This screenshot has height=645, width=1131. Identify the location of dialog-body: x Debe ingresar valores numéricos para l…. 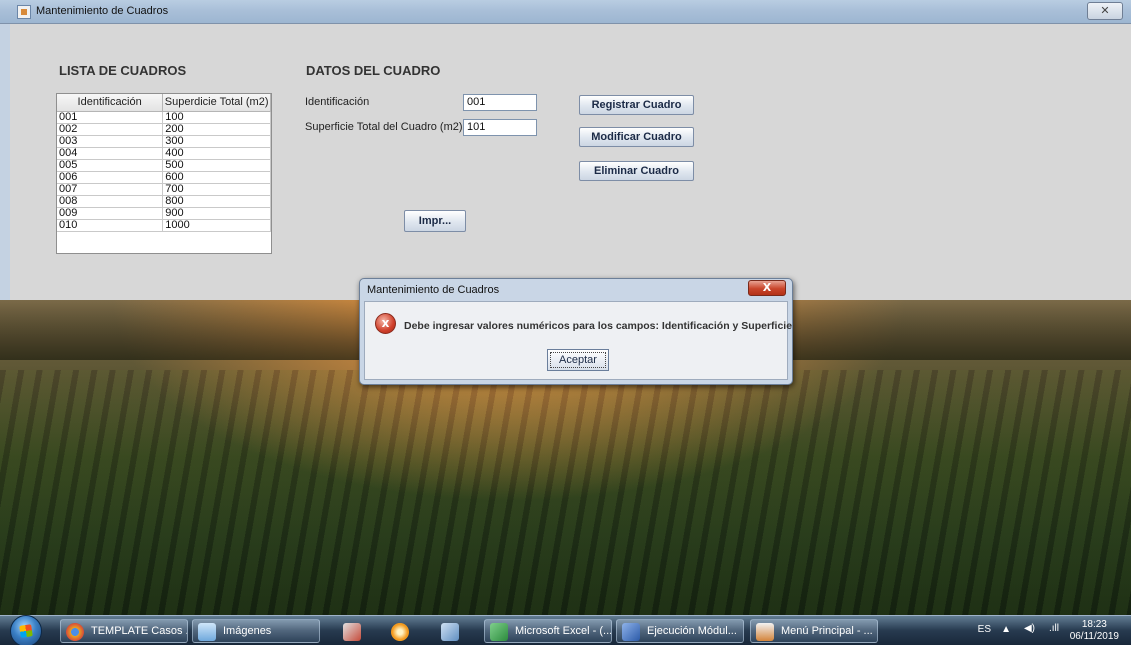
(578, 340).